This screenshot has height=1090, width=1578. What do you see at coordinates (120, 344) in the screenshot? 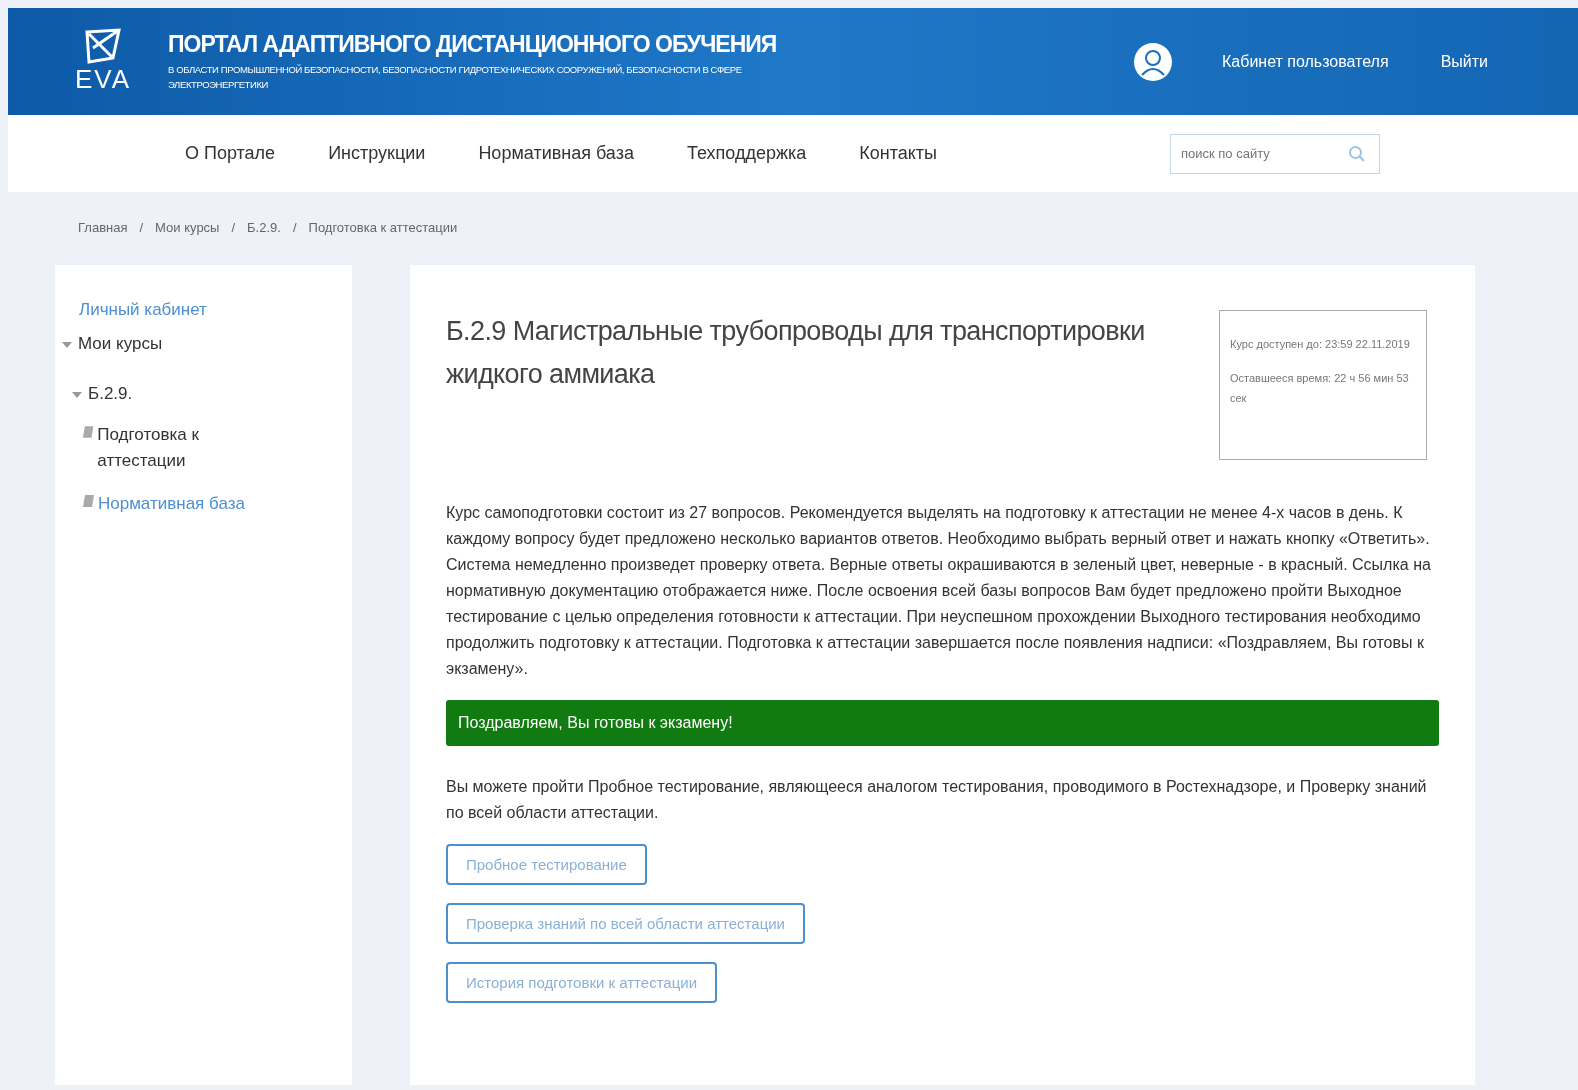
I see `tree-item: Мои курсы` at bounding box center [120, 344].